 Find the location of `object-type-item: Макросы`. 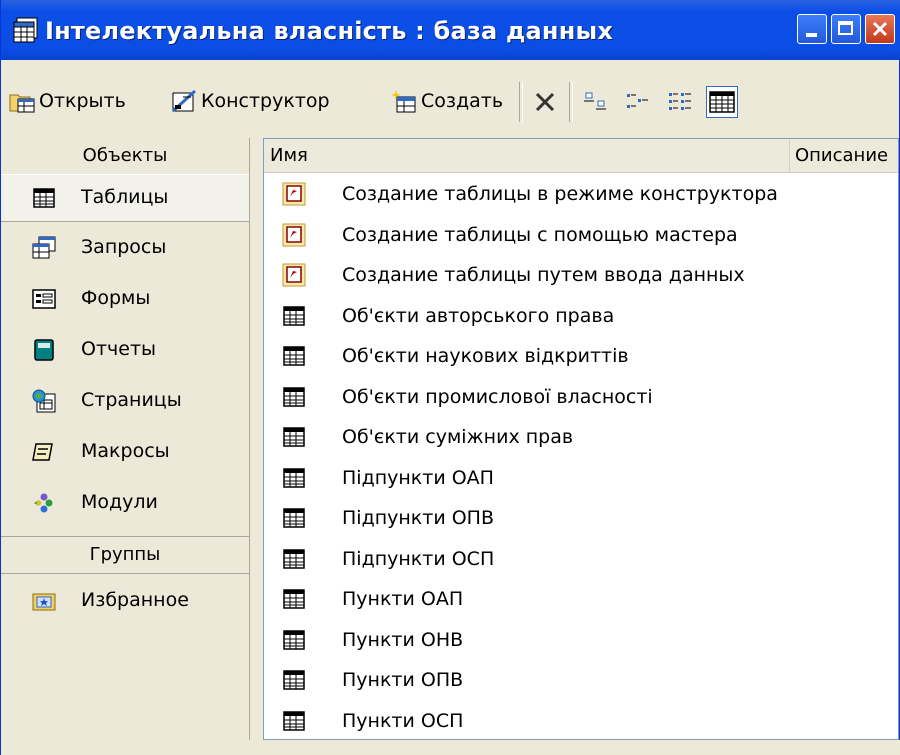

object-type-item: Макросы is located at coordinates (125, 452).